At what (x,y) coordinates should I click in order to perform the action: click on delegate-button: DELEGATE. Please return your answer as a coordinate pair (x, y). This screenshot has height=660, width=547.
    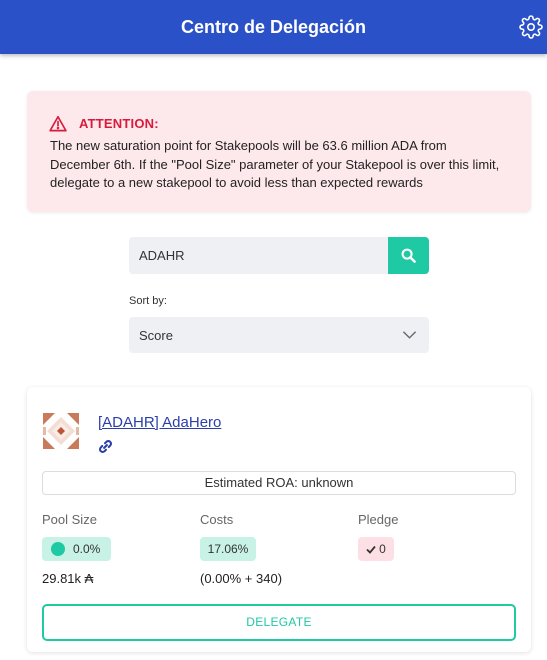
    Looking at the image, I should click on (279, 622).